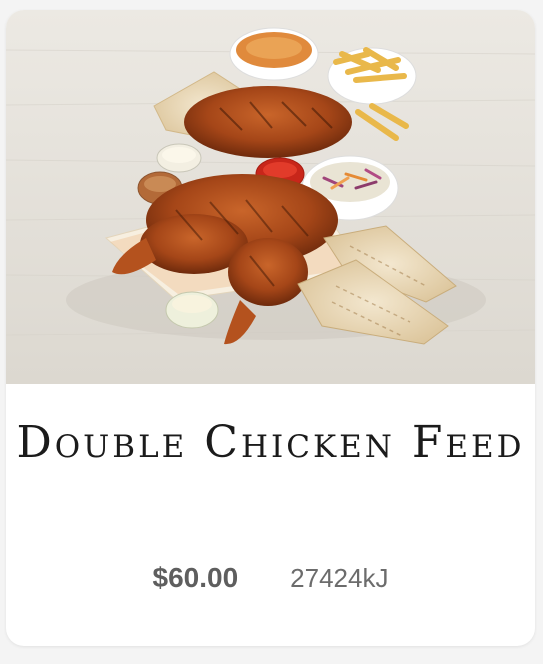 The height and width of the screenshot is (664, 543). I want to click on product-price: $60.00, so click(195, 577).